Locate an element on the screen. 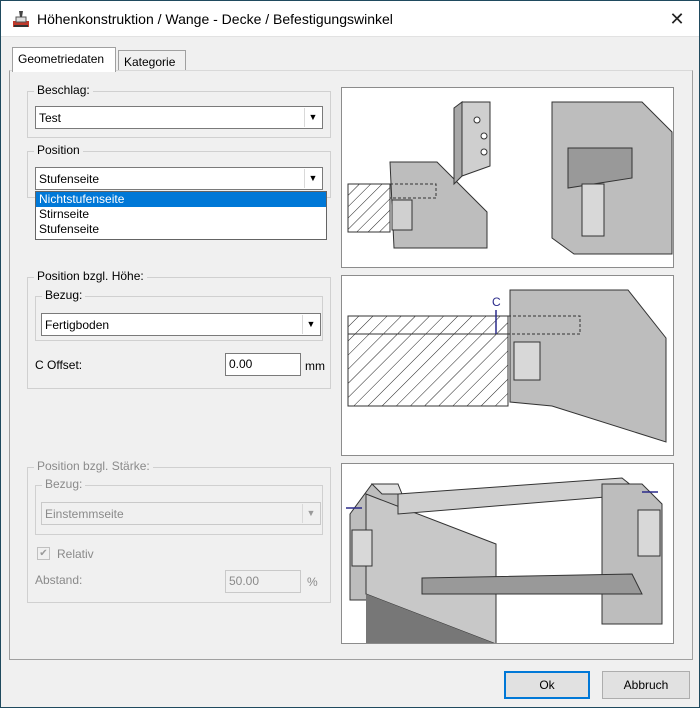 The image size is (700, 708). position-select: Stufenseite ▼ is located at coordinates (179, 178).